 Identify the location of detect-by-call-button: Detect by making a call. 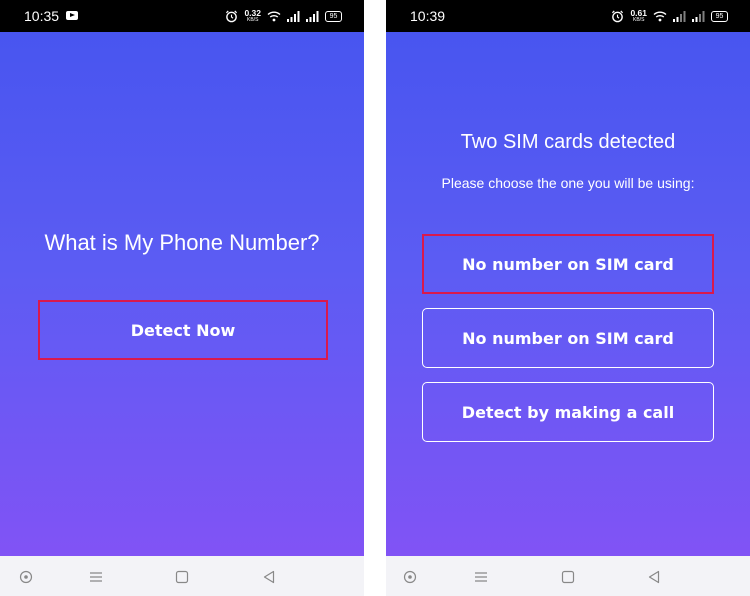
(568, 412).